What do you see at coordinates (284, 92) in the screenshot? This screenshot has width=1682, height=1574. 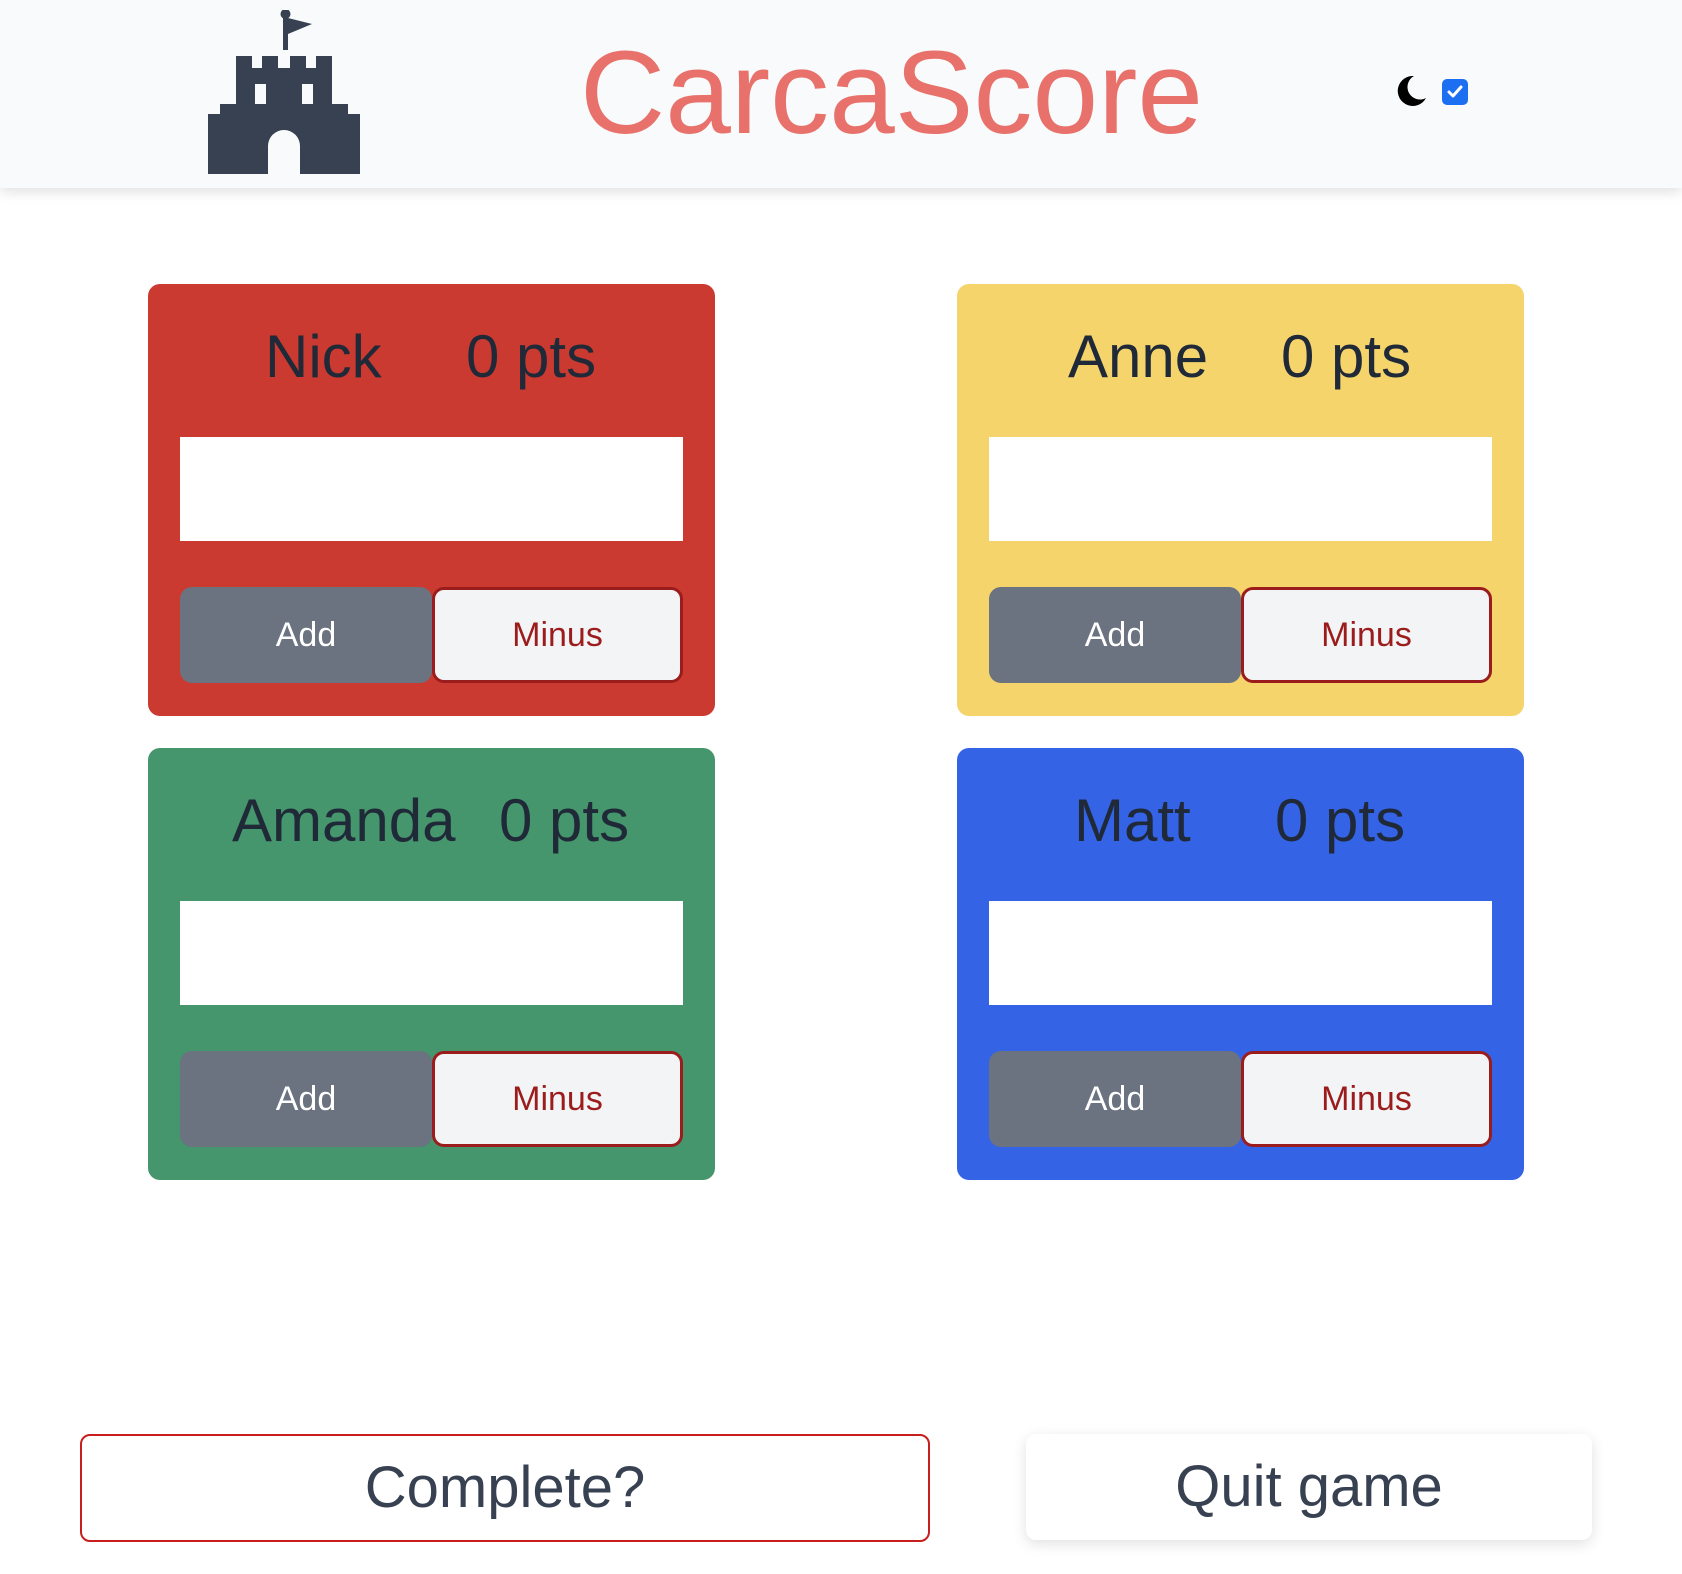 I see `castle-icon` at bounding box center [284, 92].